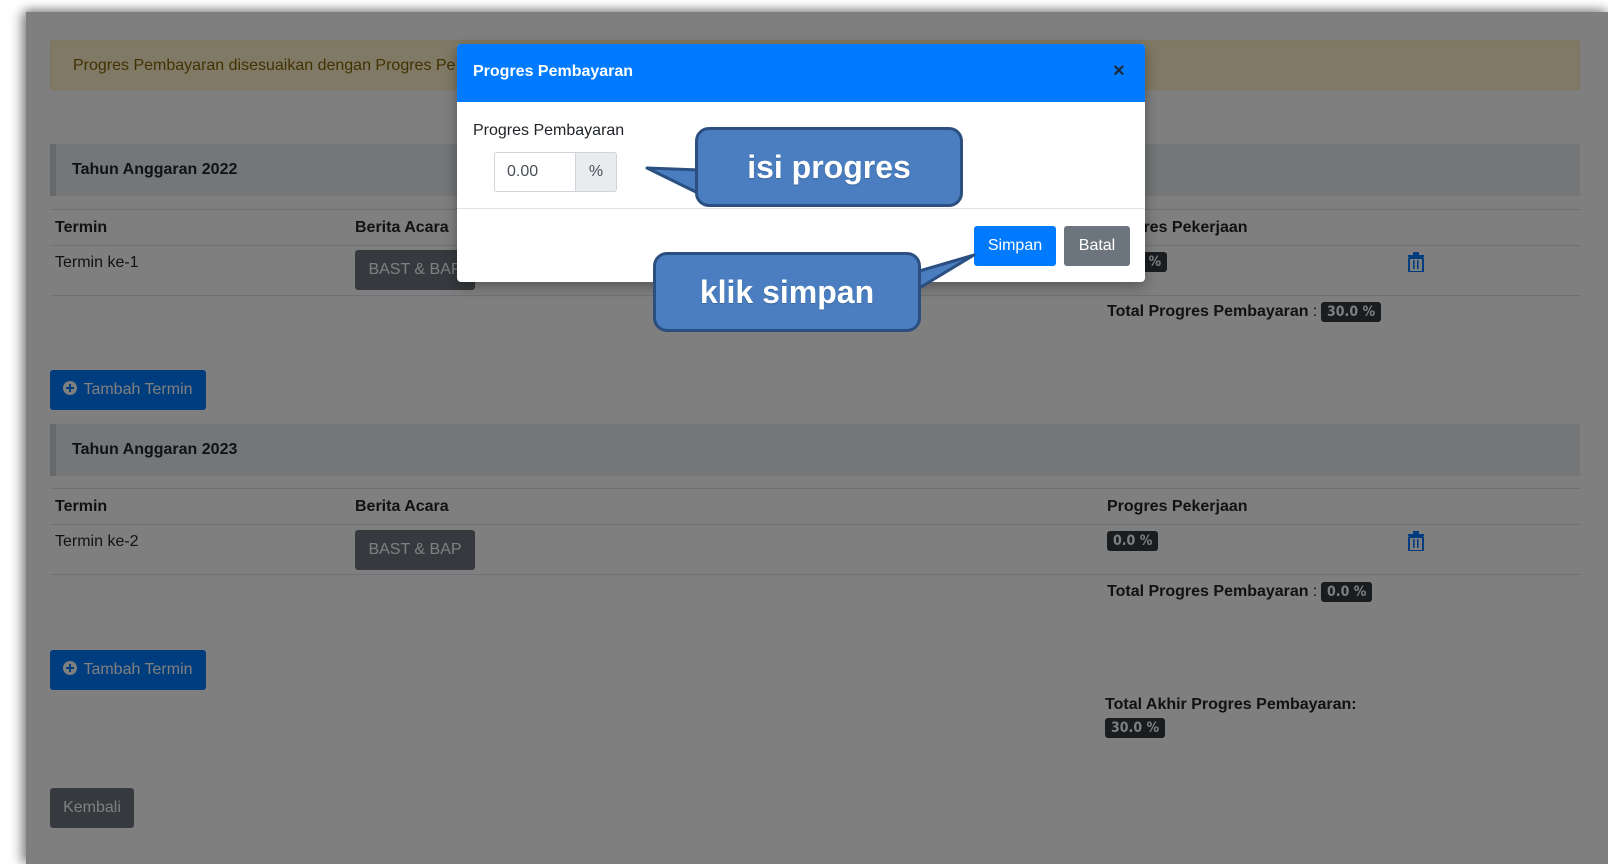 This screenshot has height=864, width=1608. Describe the element at coordinates (945, 272) in the screenshot. I see `callout-save-pointer` at that location.